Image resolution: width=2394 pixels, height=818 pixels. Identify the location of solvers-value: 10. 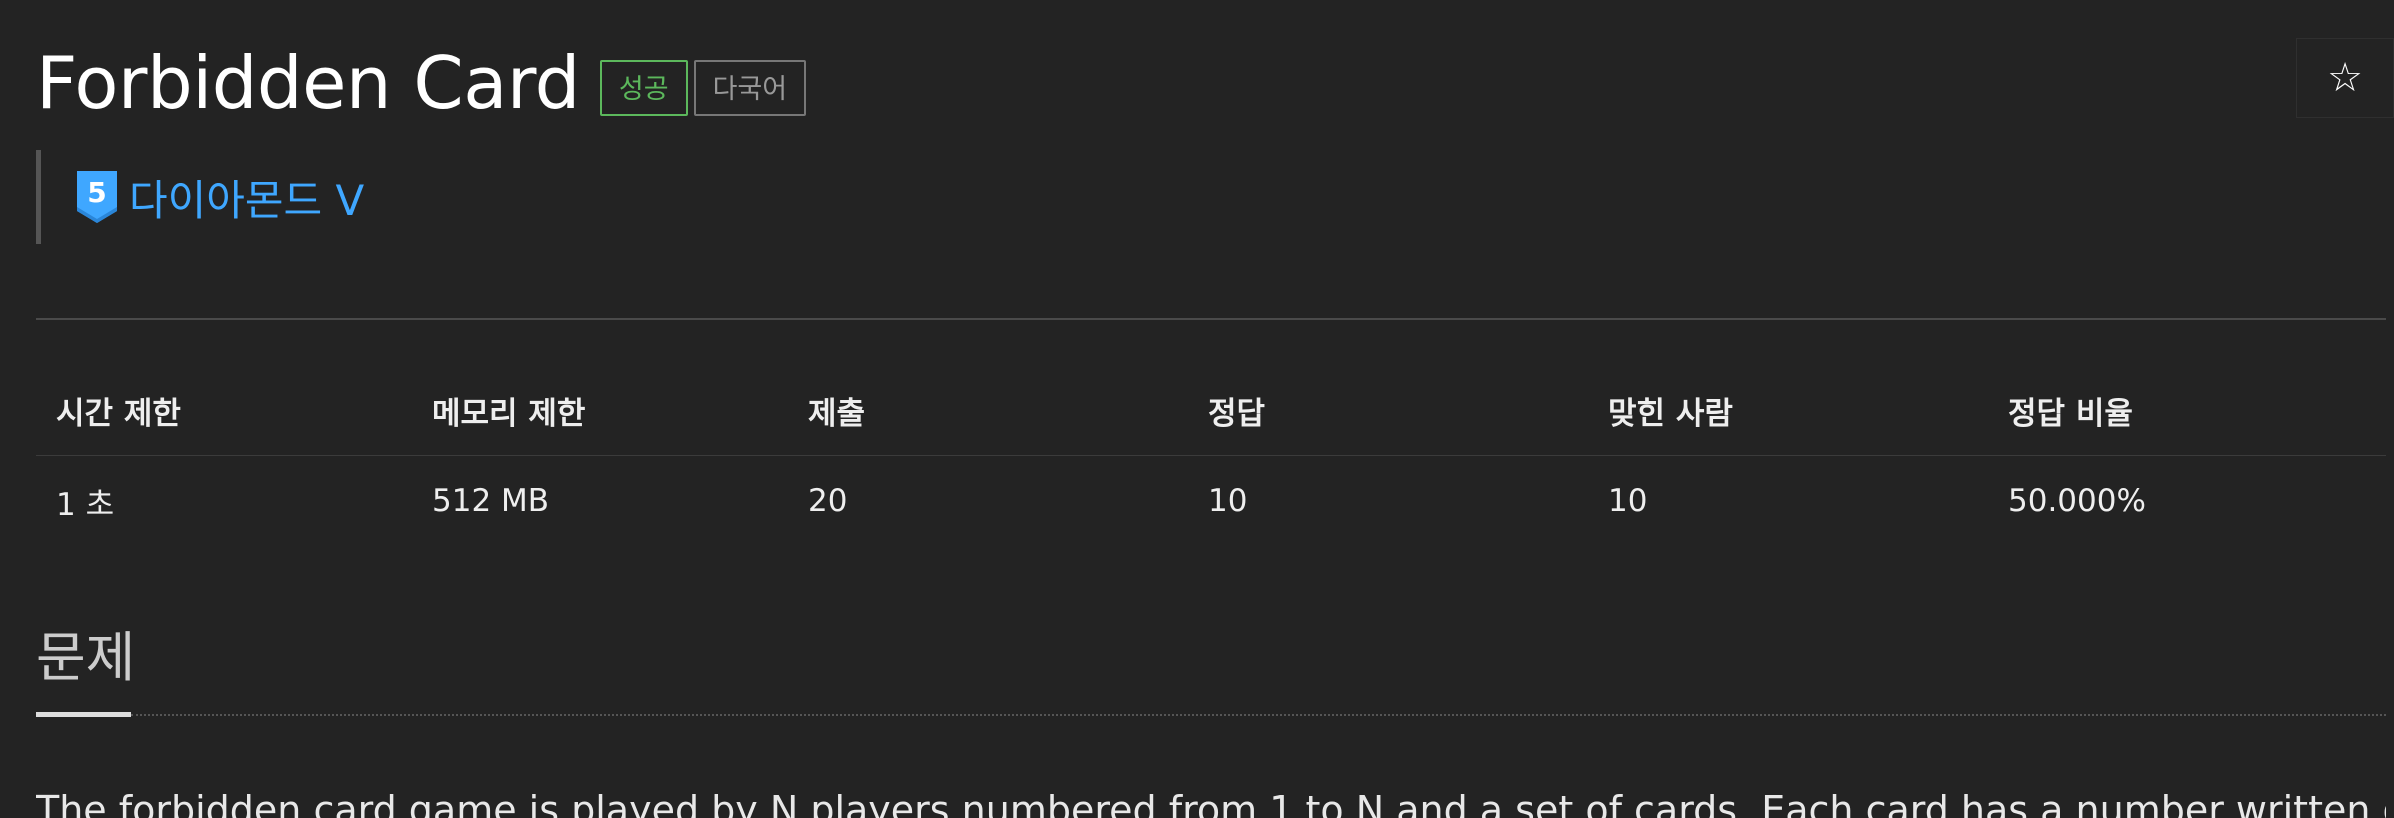
(1628, 501).